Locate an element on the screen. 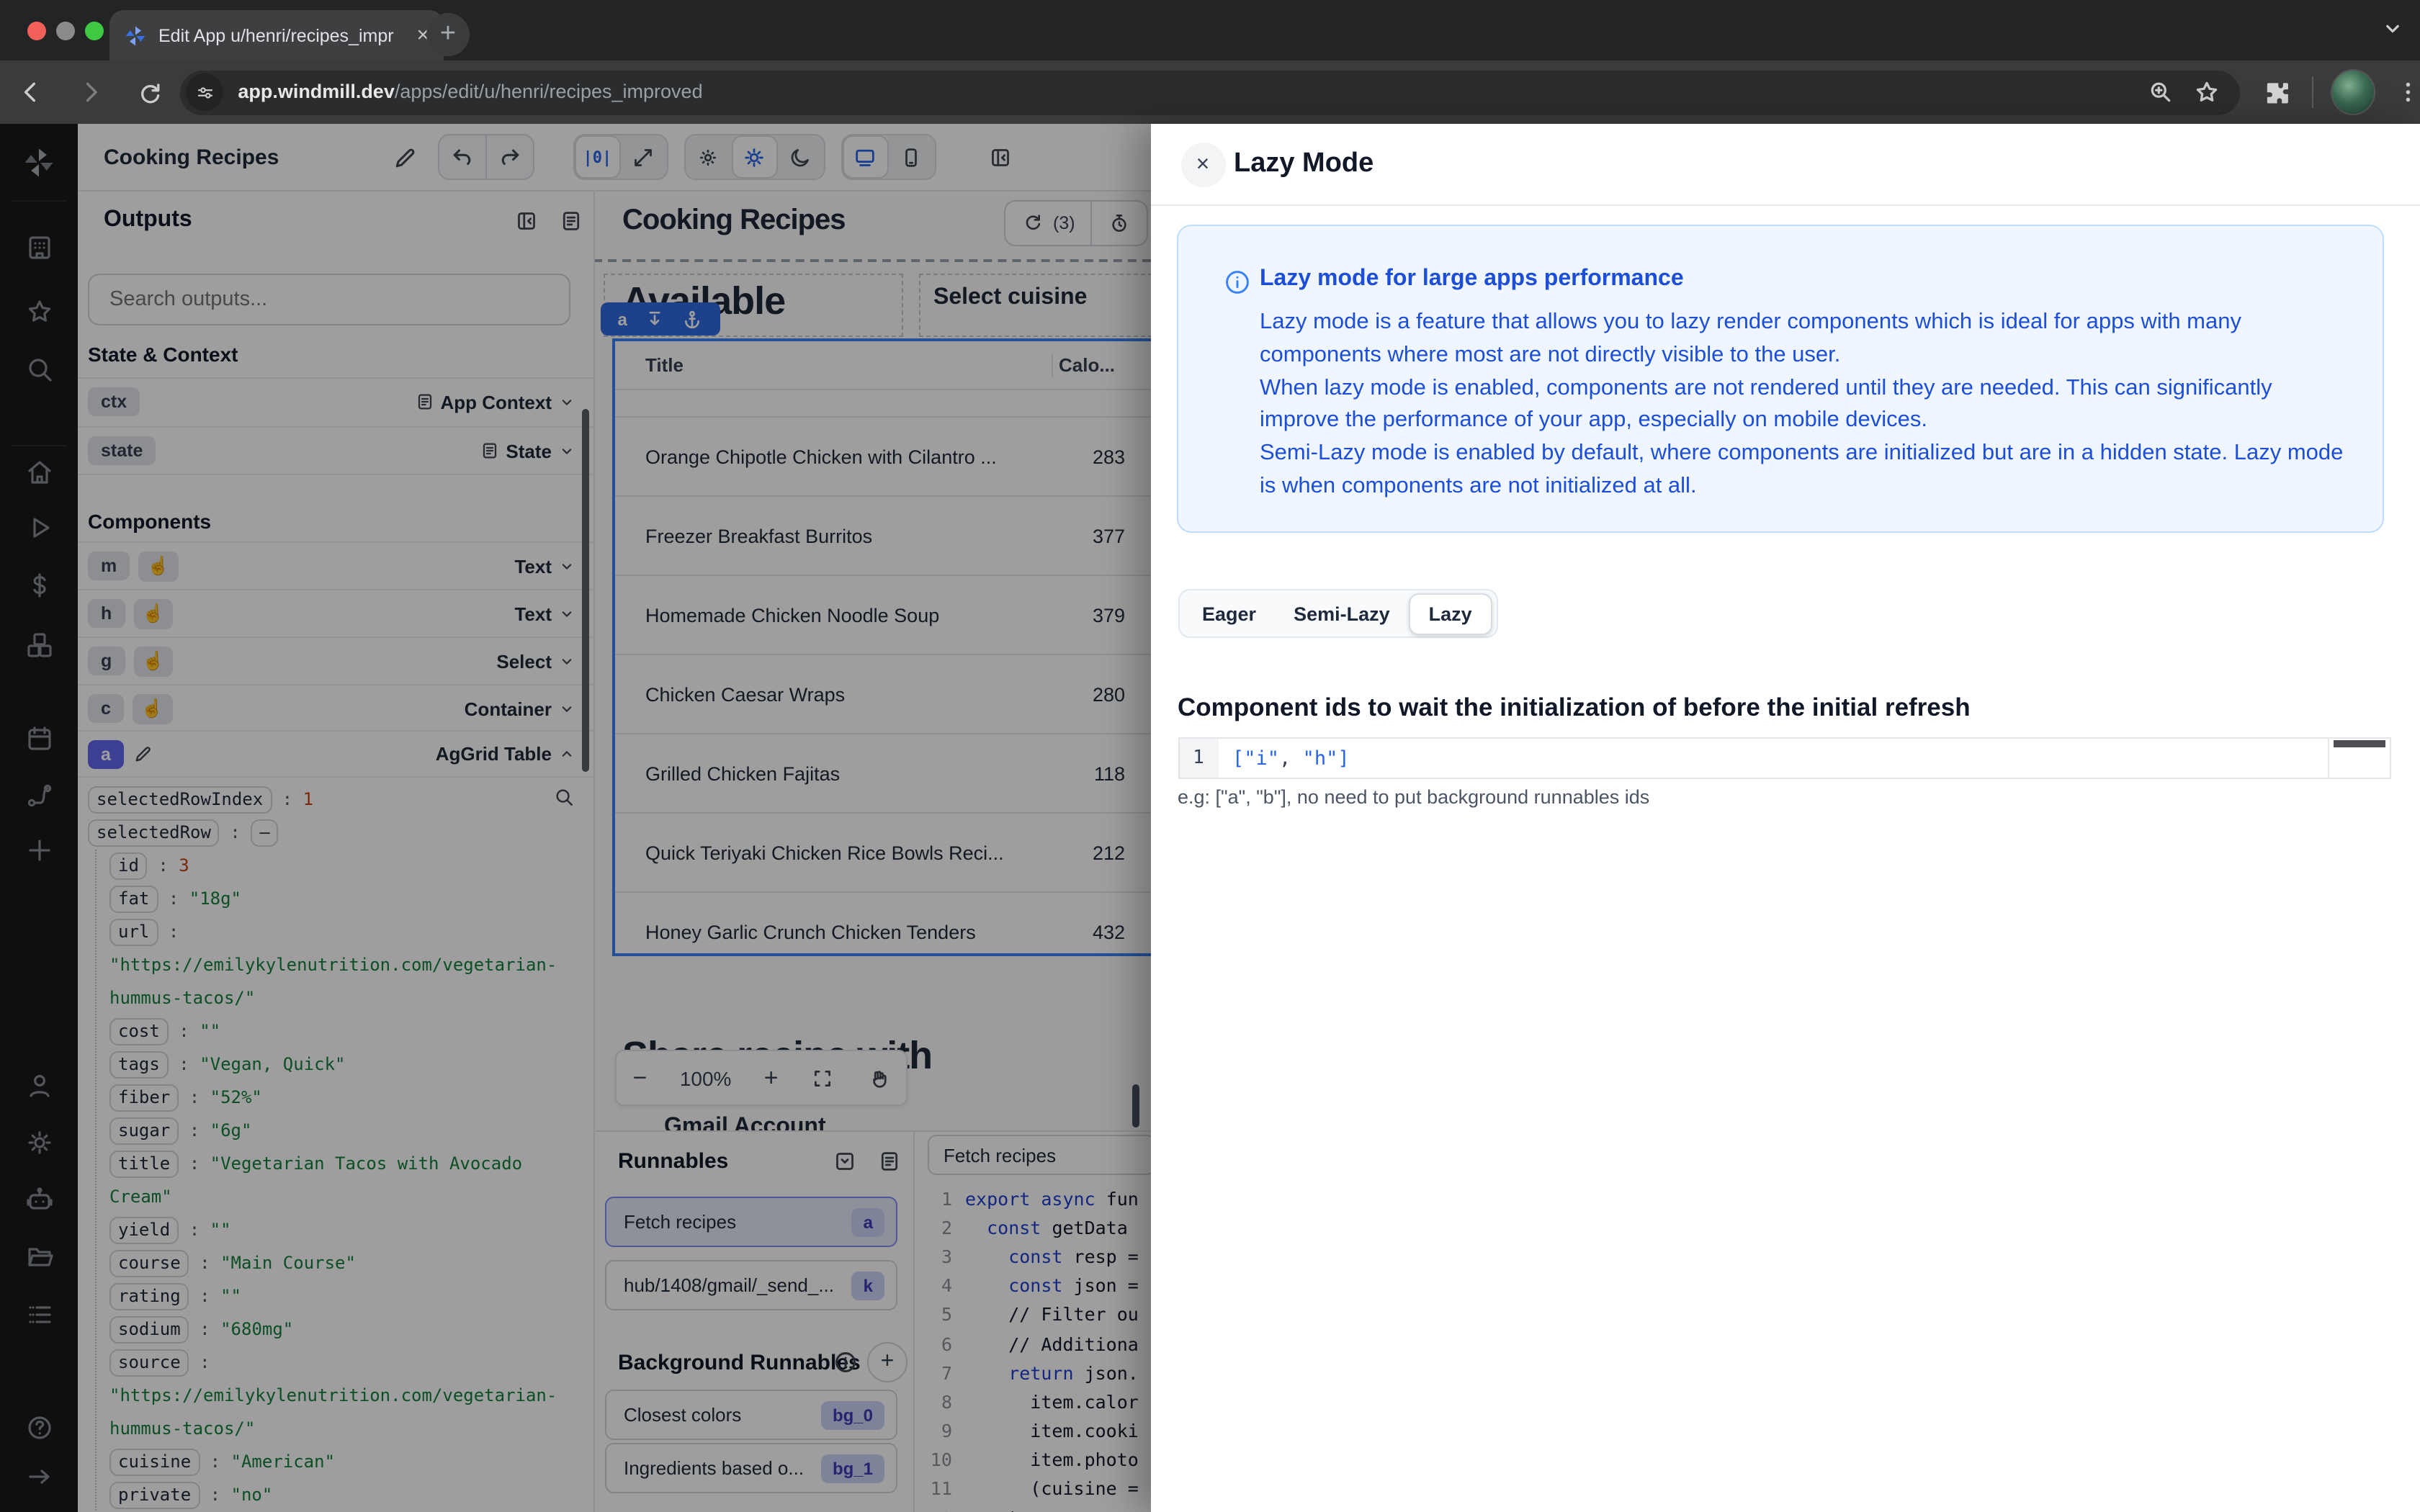 The width and height of the screenshot is (2420, 1512). lazy-mode-segmented-control: Eager Semi-Lazy Lazy is located at coordinates (1338, 613).